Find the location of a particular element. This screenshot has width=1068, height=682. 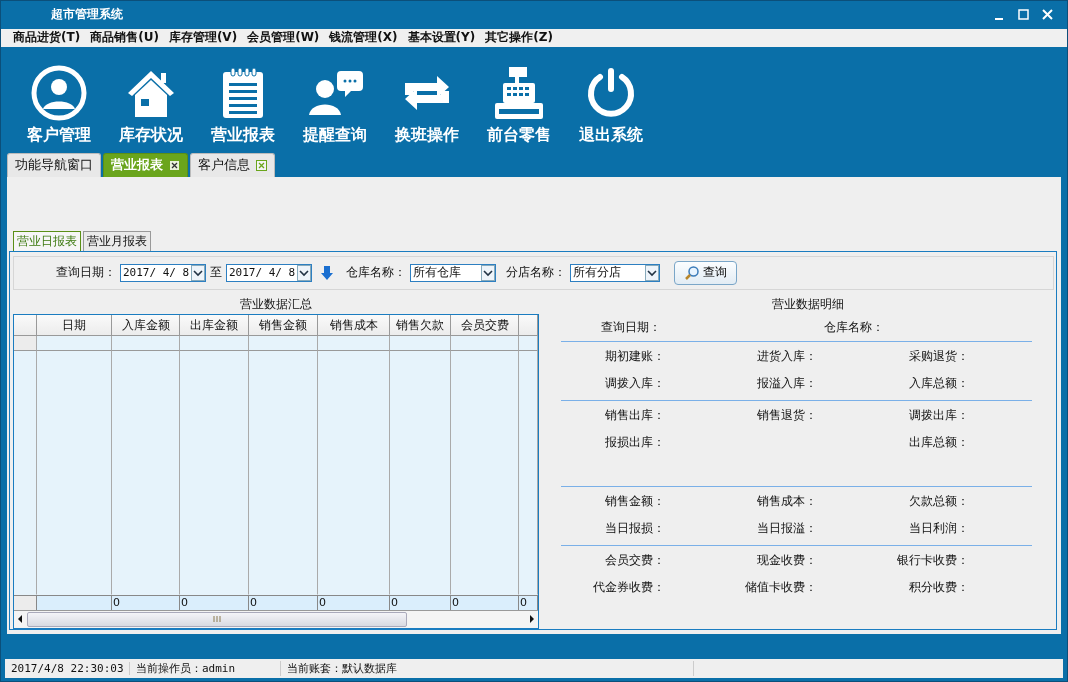

report-tab: 营业月报表 is located at coordinates (117, 240).